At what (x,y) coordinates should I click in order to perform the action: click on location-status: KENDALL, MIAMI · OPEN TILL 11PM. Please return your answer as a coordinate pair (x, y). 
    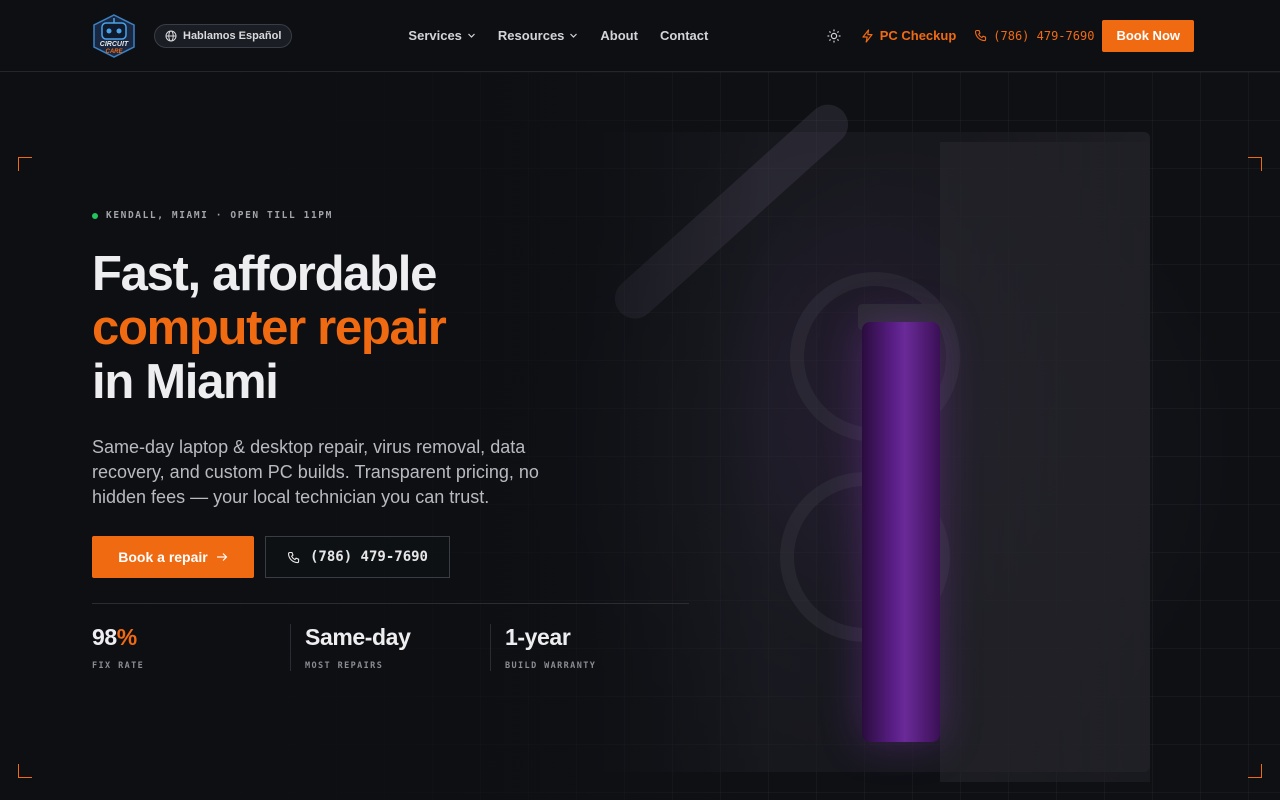
    Looking at the image, I should click on (402, 215).